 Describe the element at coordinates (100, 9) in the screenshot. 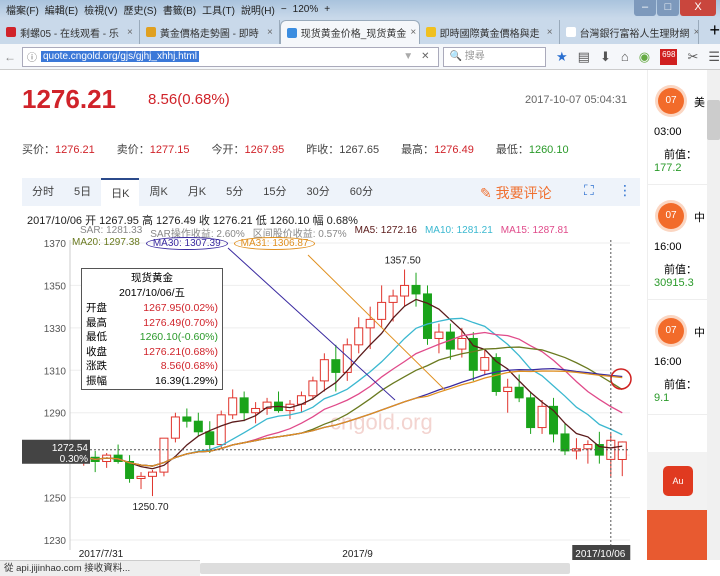

I see `menu-view: 檢視(V)` at that location.